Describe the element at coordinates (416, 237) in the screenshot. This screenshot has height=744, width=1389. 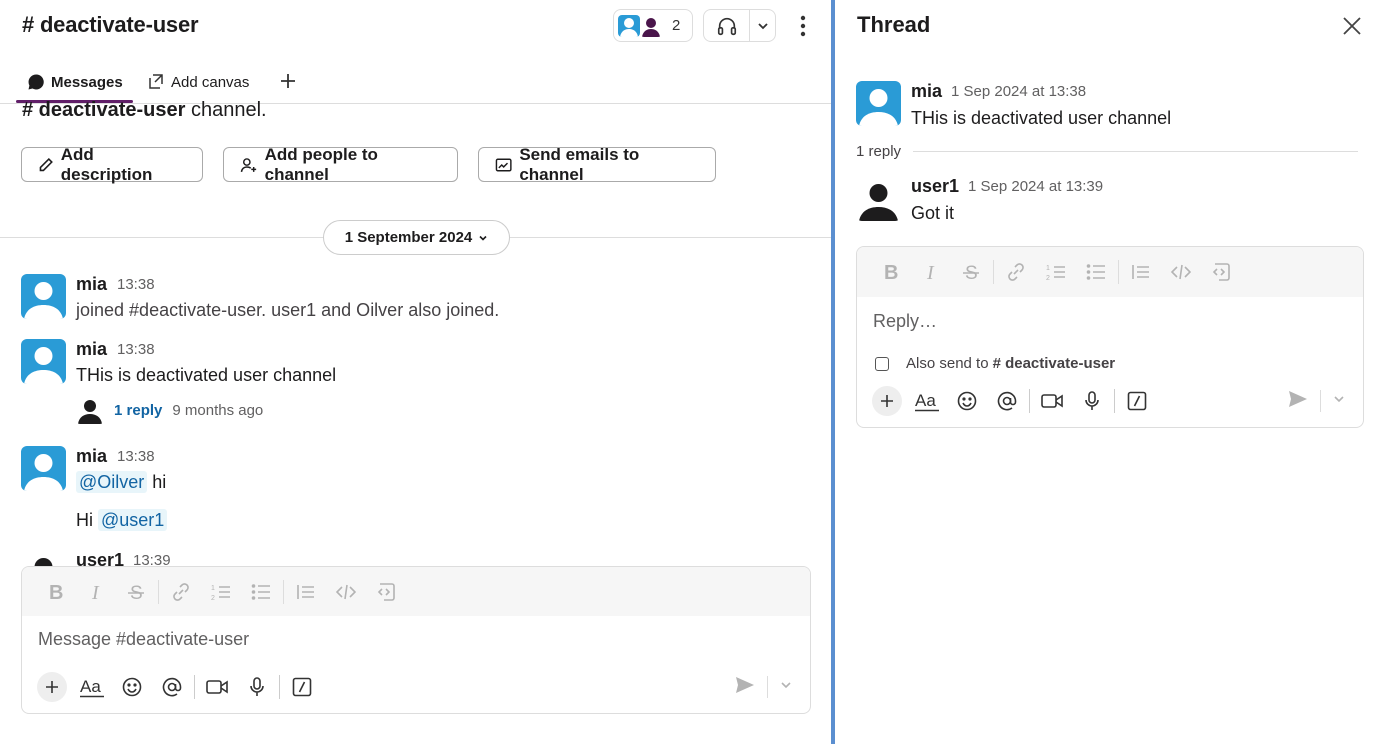
I see `date-divider-button: 1 September 2024` at that location.